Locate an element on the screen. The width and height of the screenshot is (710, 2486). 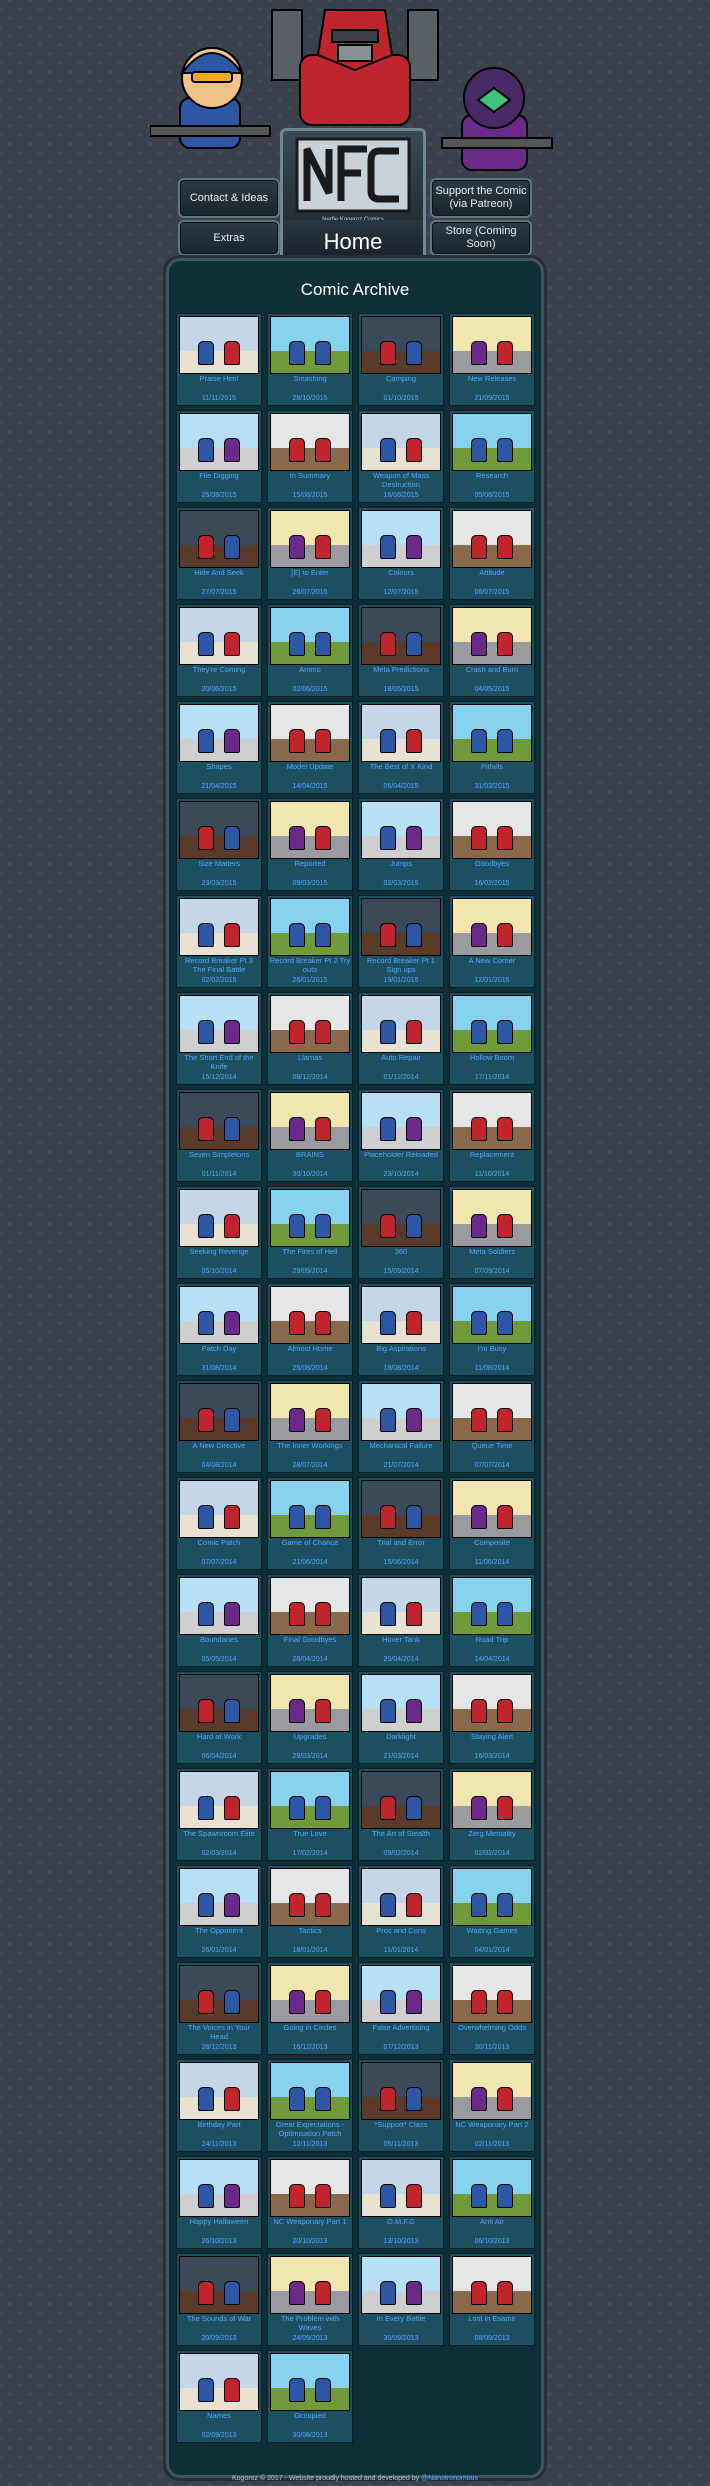
comic-card: The Opponent 26/01/2014 is located at coordinates (219, 1911).